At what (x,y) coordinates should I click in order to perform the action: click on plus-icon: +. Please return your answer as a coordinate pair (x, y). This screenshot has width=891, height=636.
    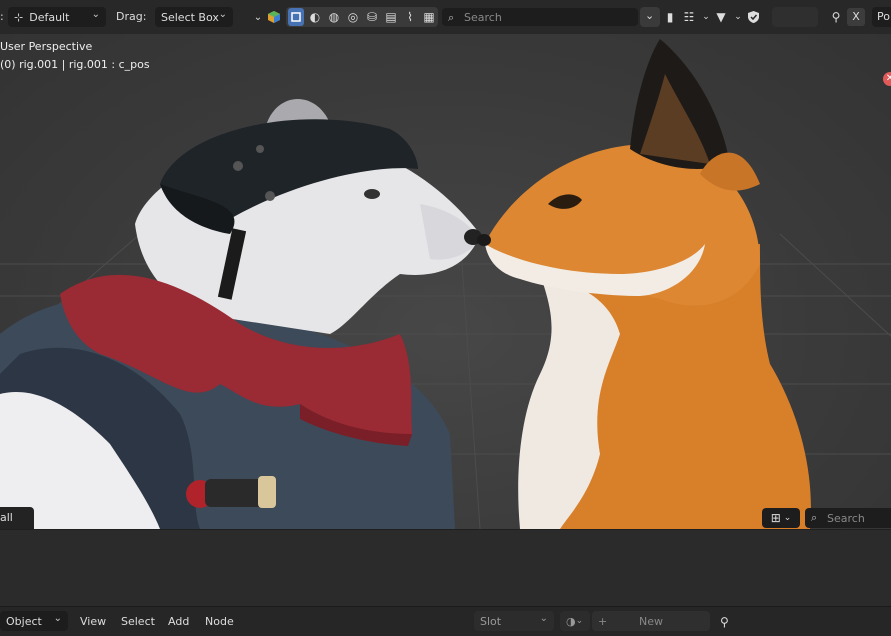
    Looking at the image, I should click on (603, 621).